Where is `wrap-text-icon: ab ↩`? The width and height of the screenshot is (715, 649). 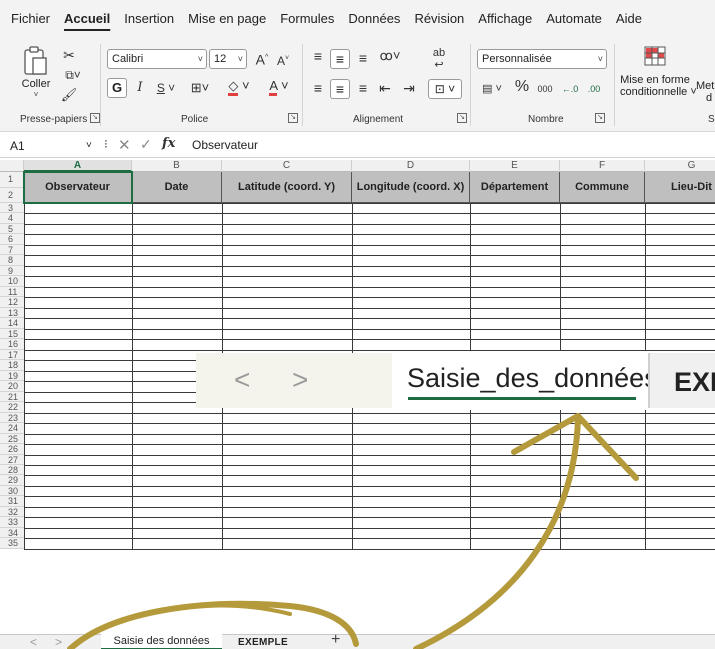 wrap-text-icon: ab ↩ is located at coordinates (439, 59).